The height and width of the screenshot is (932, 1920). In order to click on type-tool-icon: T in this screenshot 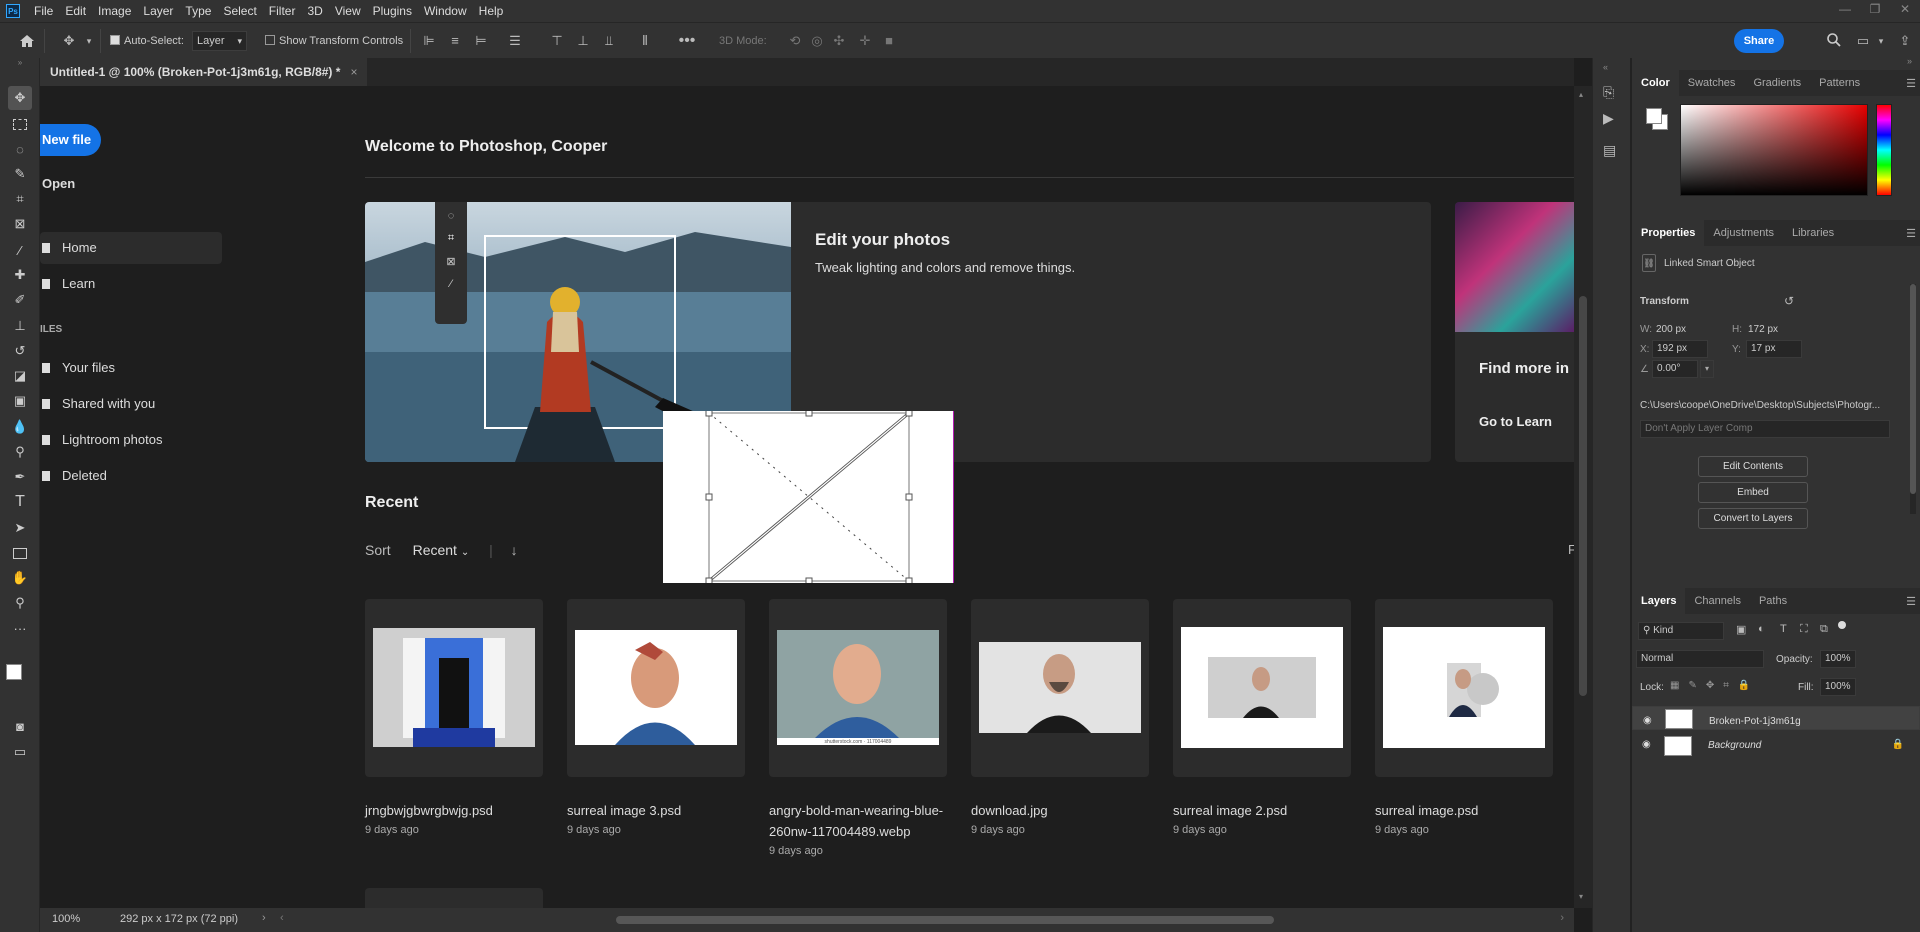, I will do `click(20, 502)`.